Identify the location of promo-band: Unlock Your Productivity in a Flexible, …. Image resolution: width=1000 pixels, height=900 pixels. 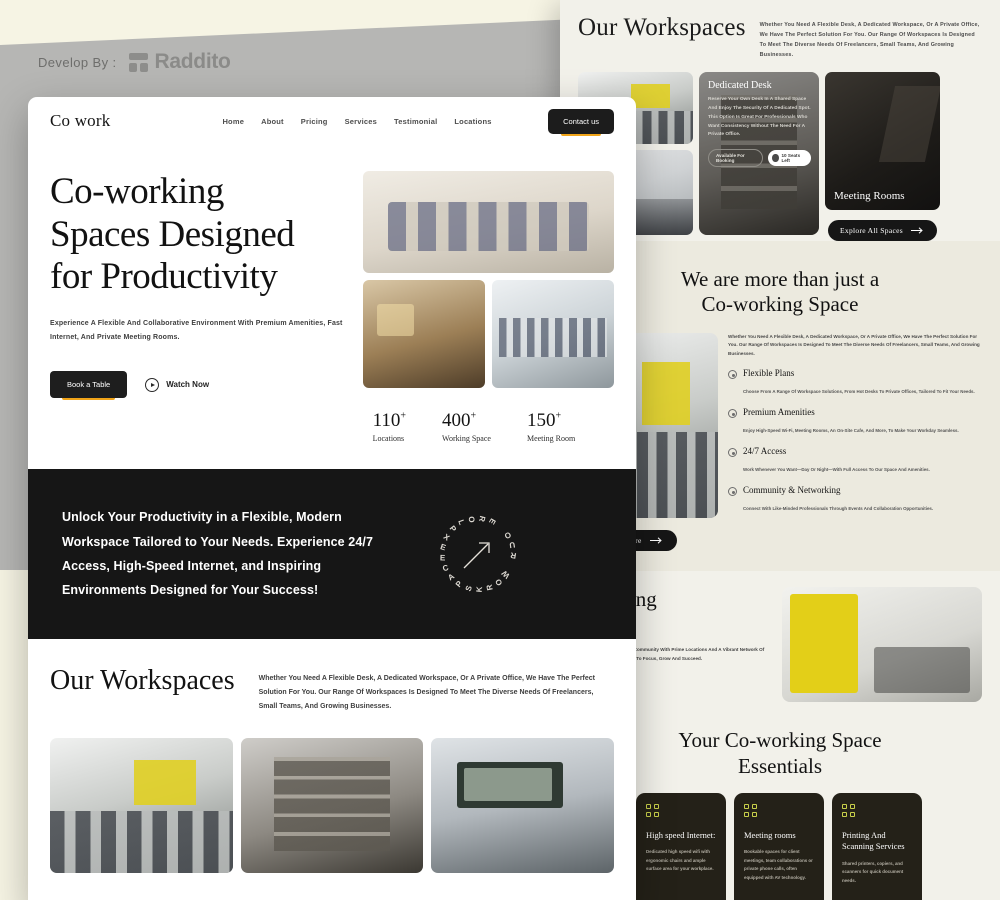
(332, 554).